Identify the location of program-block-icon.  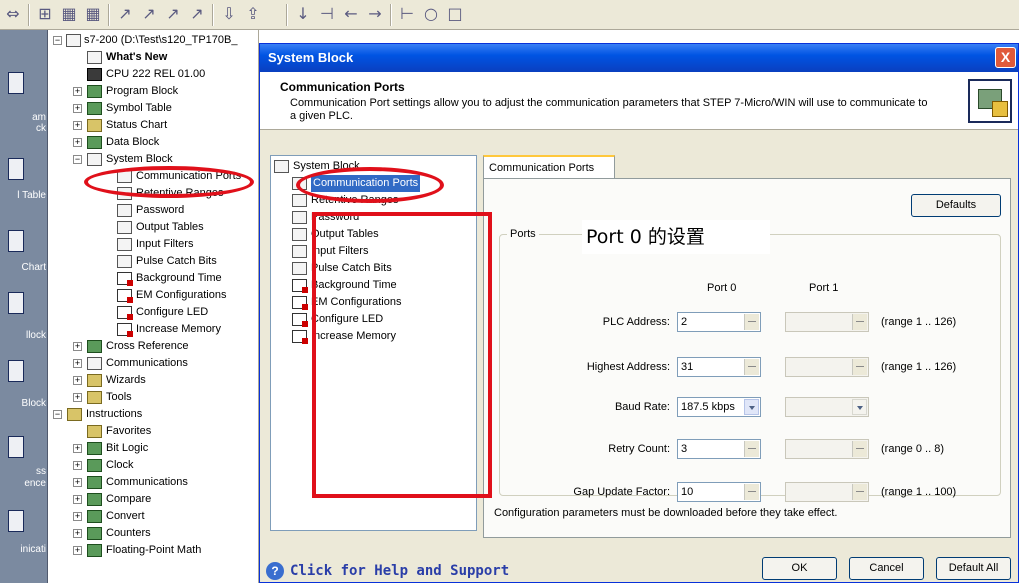
(94, 91).